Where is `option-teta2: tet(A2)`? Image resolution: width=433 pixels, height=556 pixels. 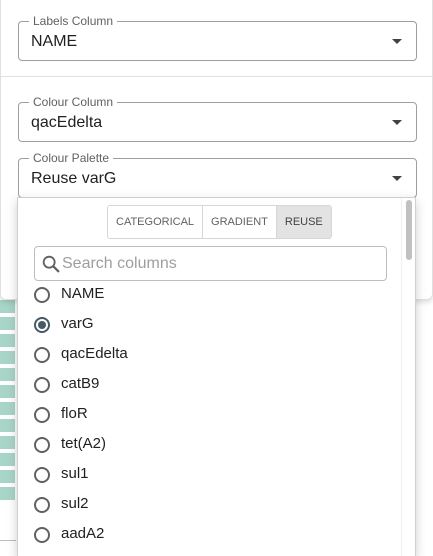
option-teta2: tet(A2) is located at coordinates (211, 445).